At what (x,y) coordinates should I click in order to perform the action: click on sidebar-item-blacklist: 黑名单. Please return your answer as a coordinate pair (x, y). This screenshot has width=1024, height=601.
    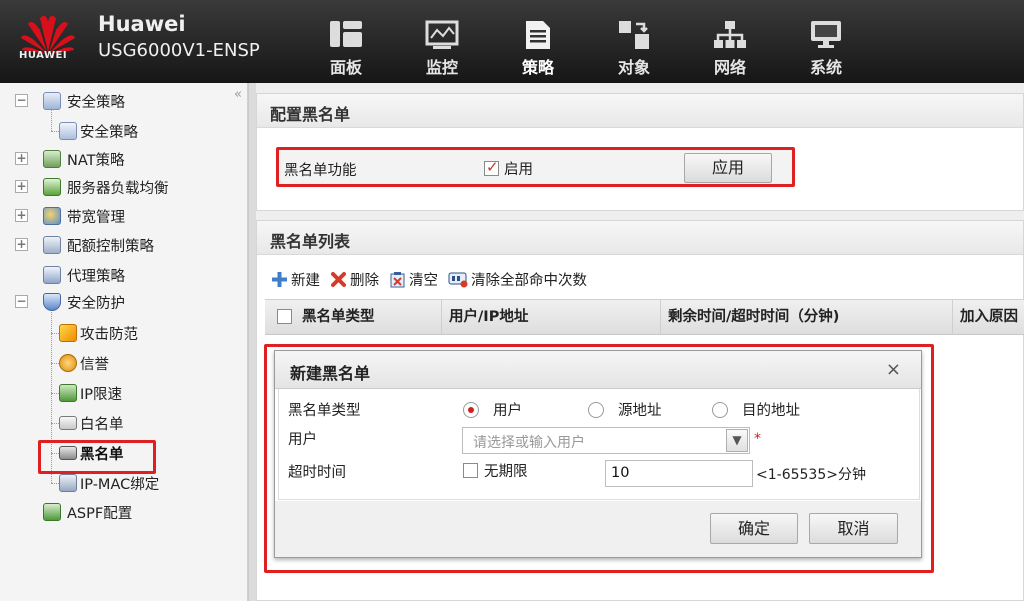
    Looking at the image, I should click on (91, 453).